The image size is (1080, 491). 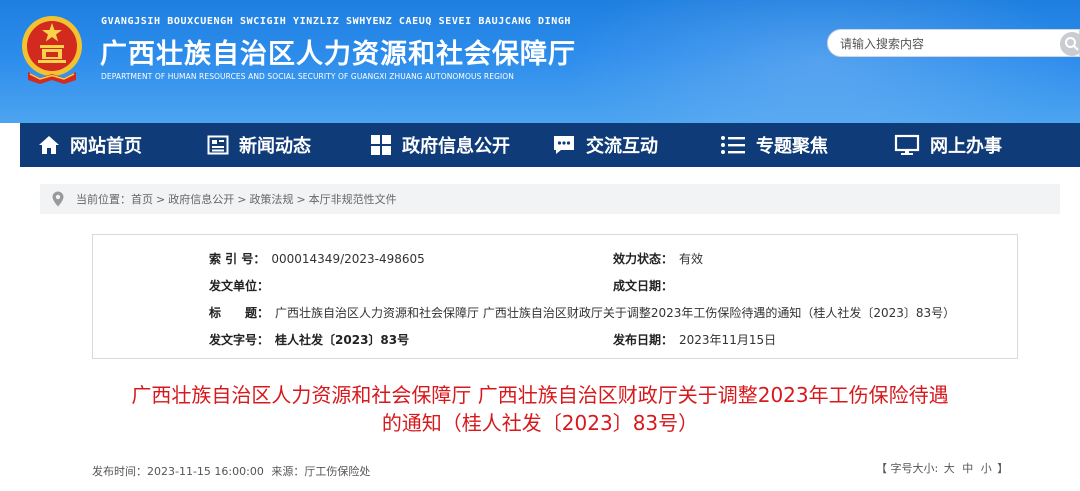 I want to click on font-size-end: 】, so click(x=1003, y=468).